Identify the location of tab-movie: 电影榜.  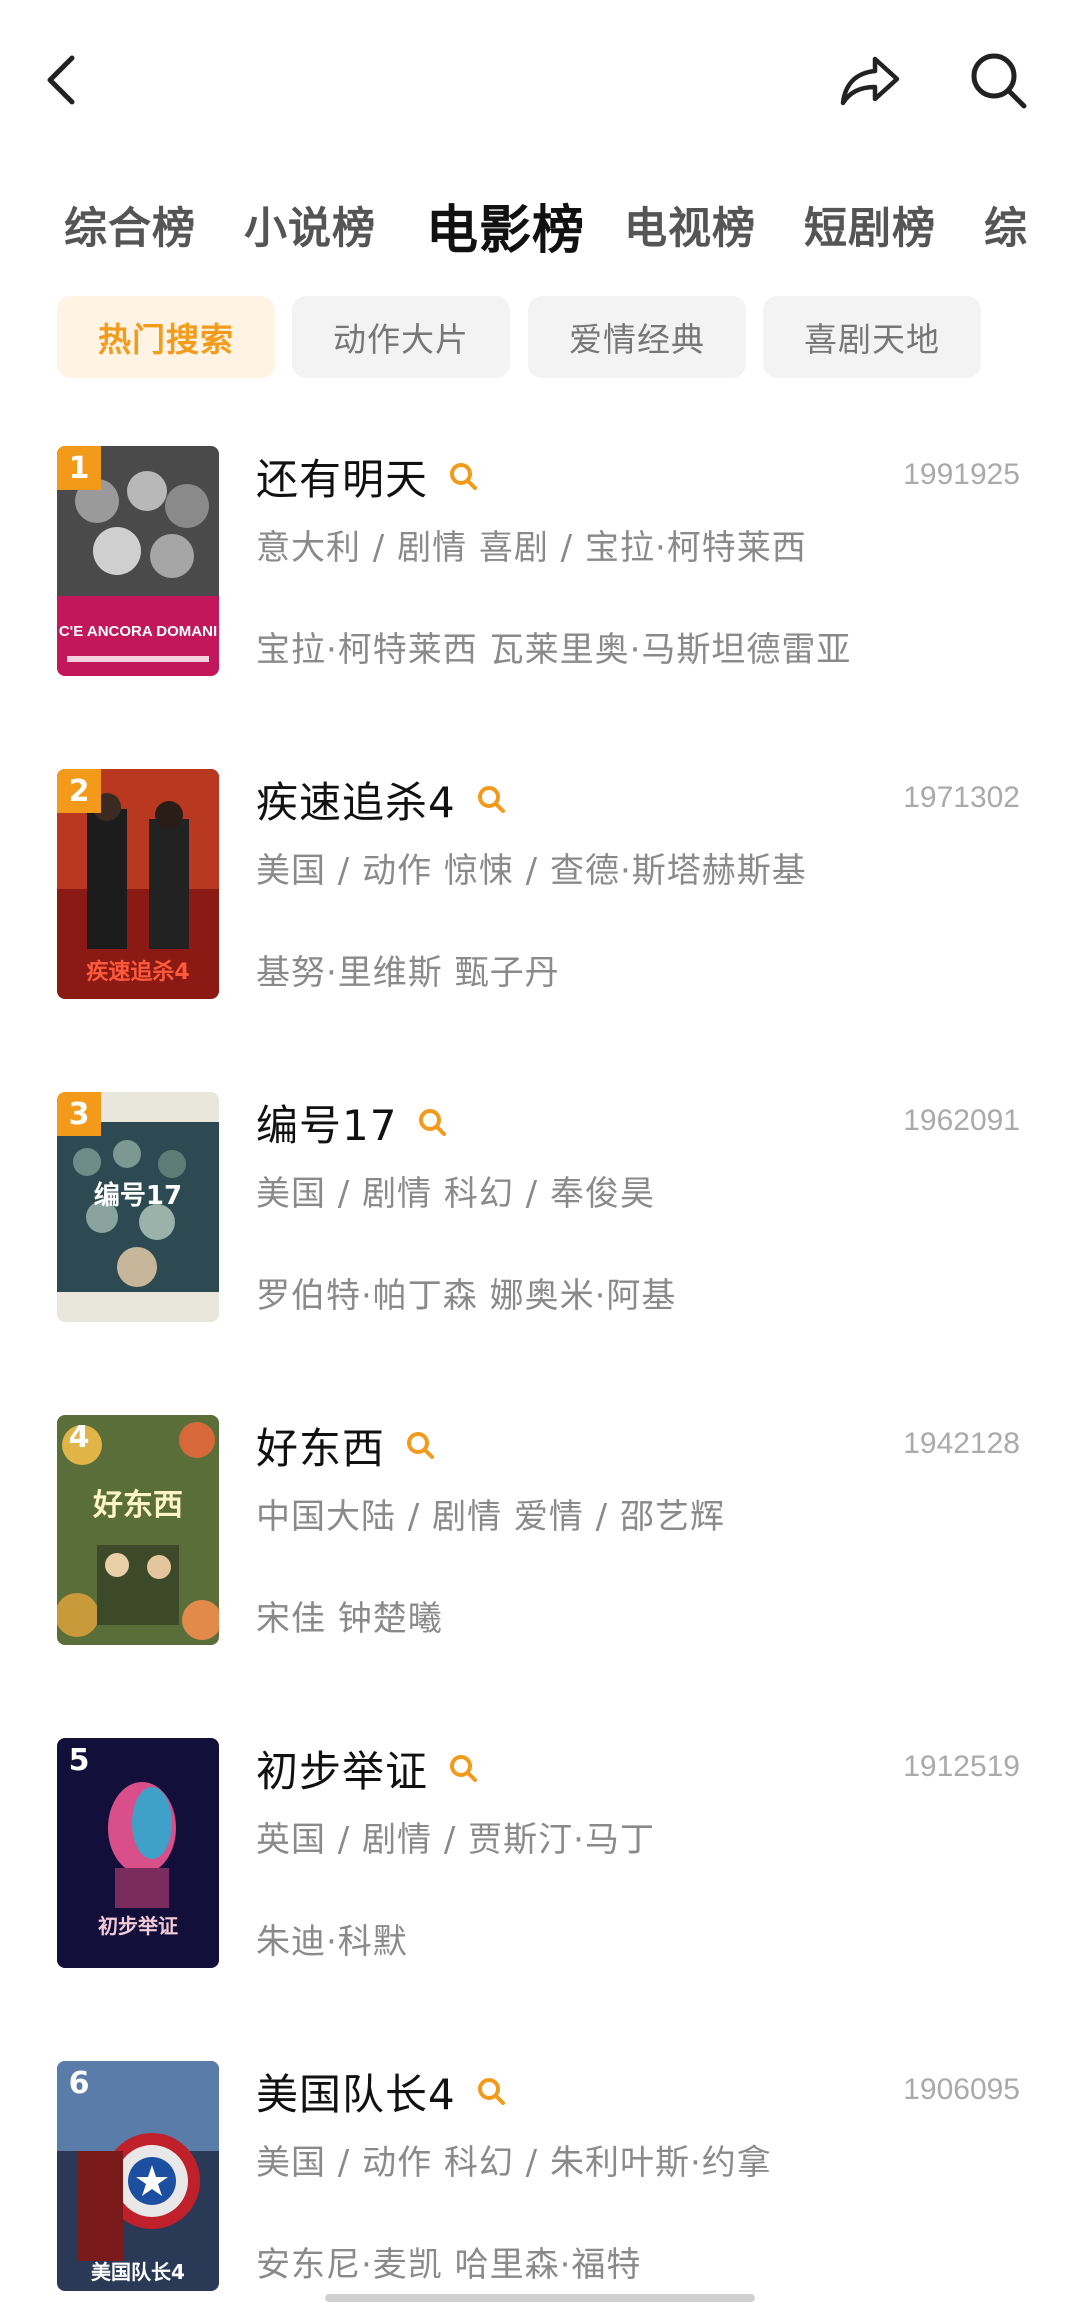
(505, 225).